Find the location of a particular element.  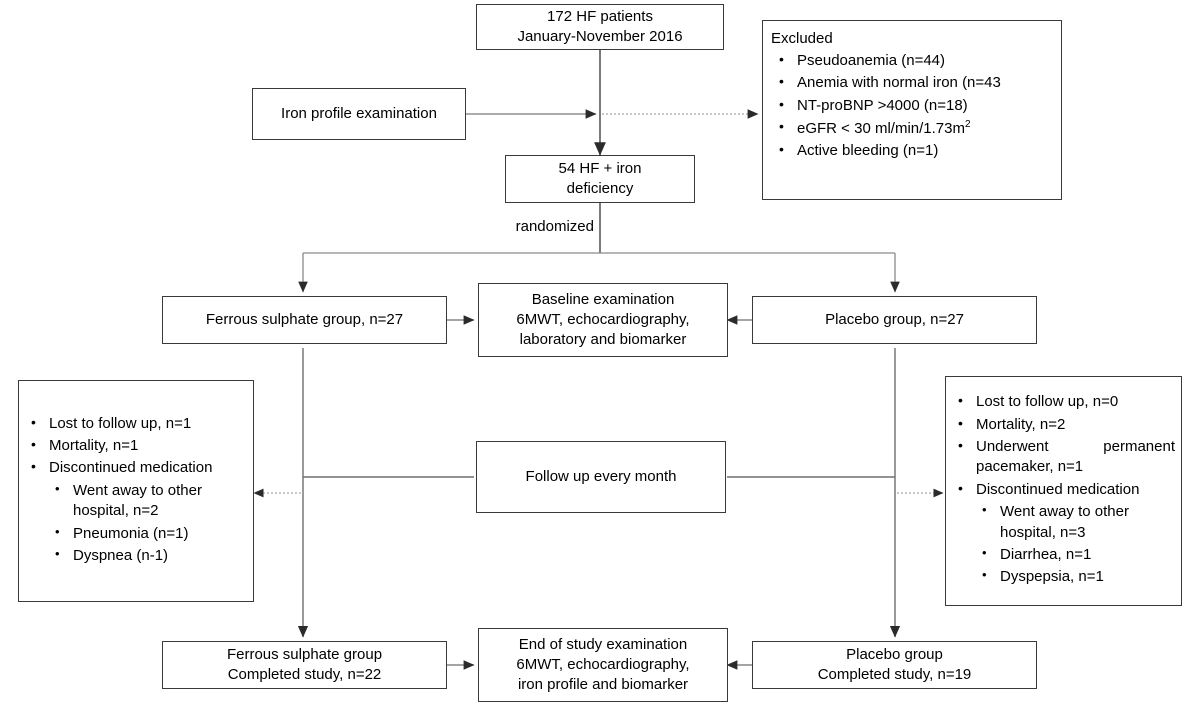

placebo-dropout-sub-1: Diarrhea, n=1 is located at coordinates (1075, 554).